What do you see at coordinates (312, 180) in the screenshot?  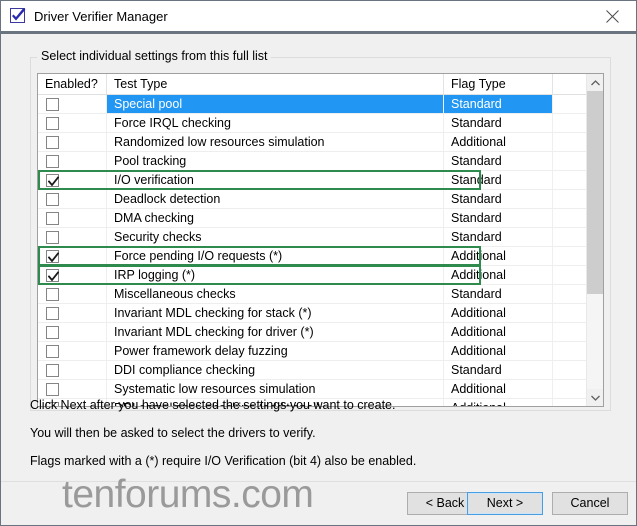 I see `table-row: I/O verification Standard` at bounding box center [312, 180].